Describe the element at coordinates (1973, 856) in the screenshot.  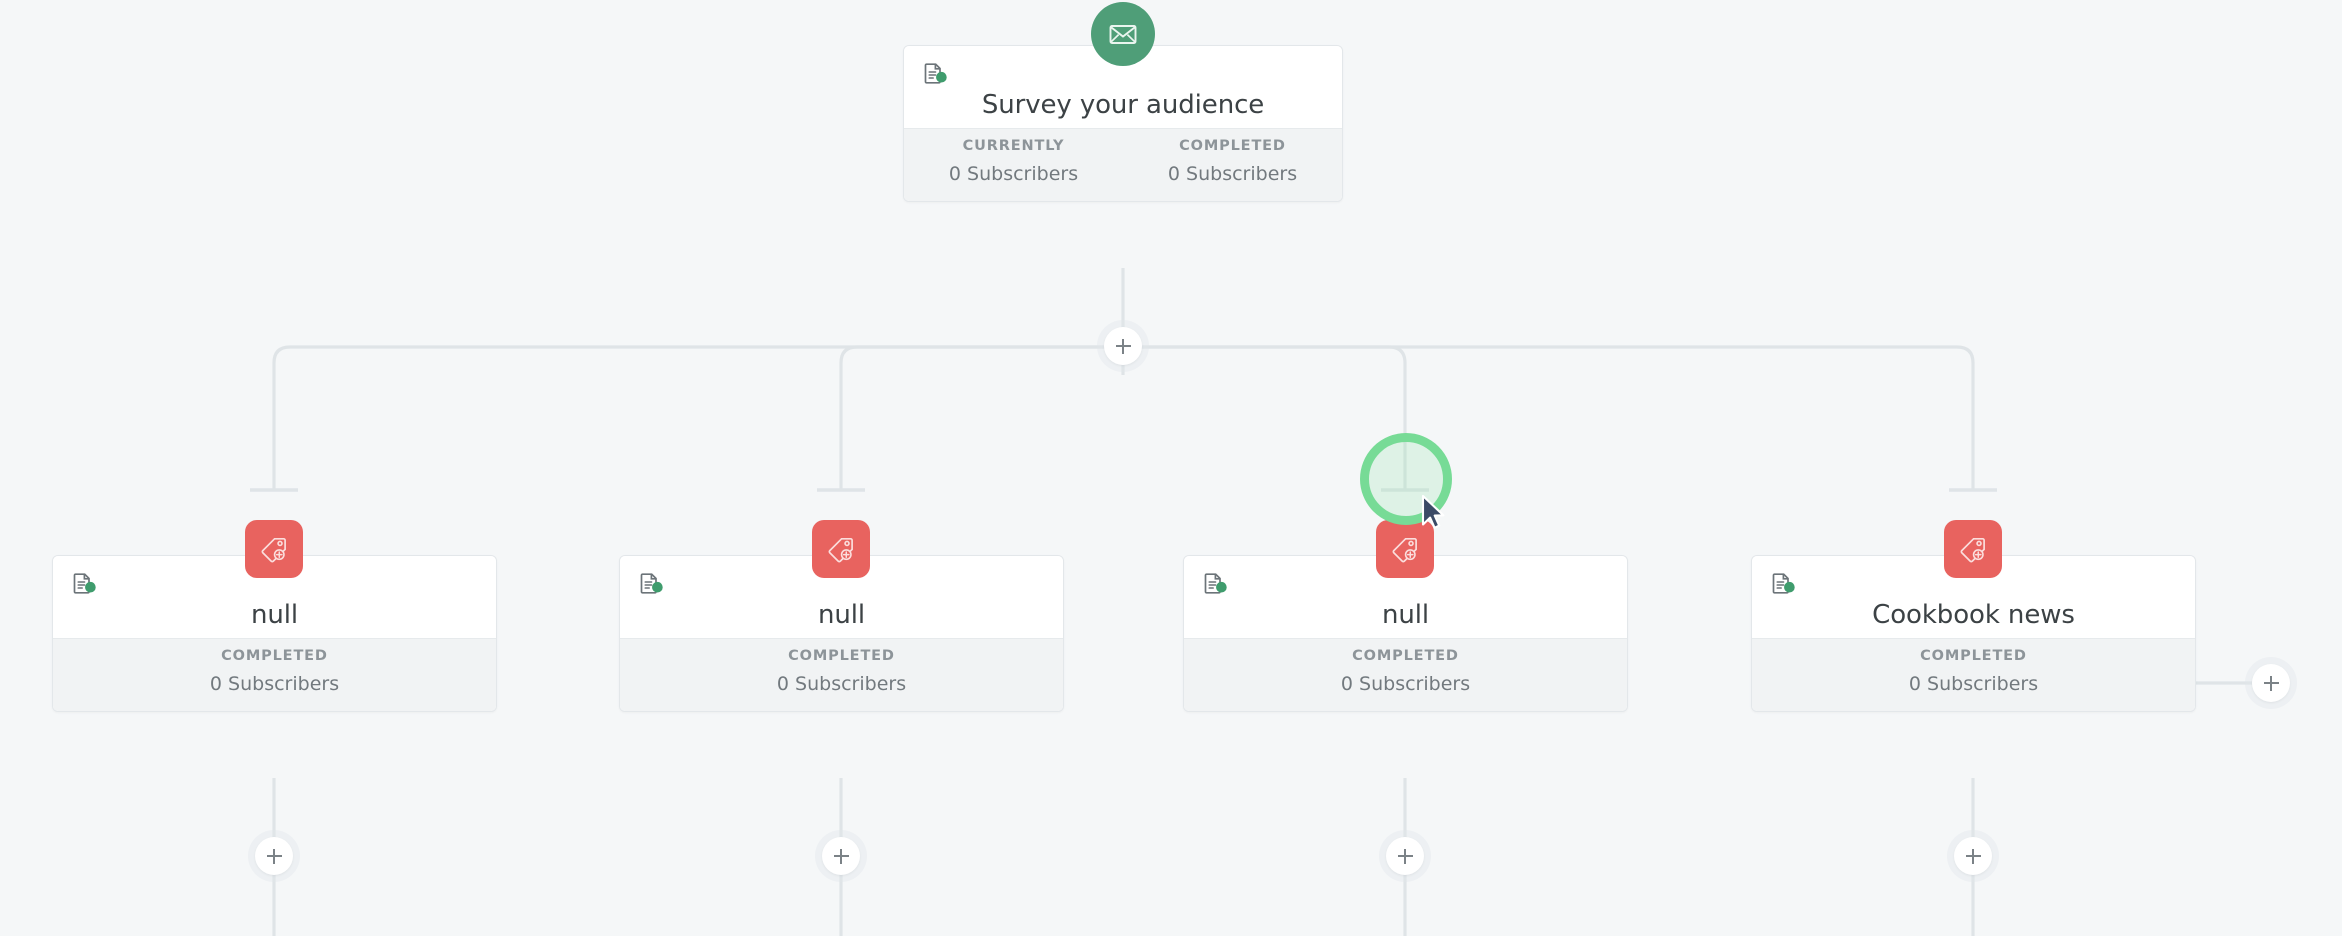
I see `add-step-child-4-button` at that location.